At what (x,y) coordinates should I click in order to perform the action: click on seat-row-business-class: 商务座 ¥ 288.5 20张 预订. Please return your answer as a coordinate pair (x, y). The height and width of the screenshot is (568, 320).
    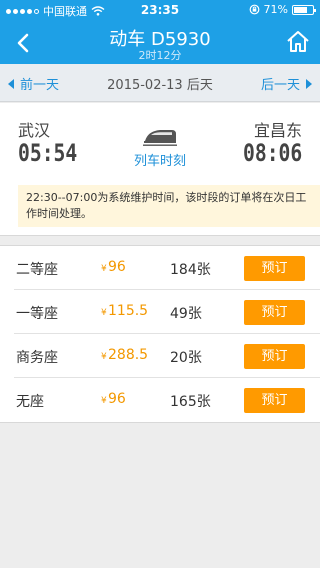
    Looking at the image, I should click on (160, 356).